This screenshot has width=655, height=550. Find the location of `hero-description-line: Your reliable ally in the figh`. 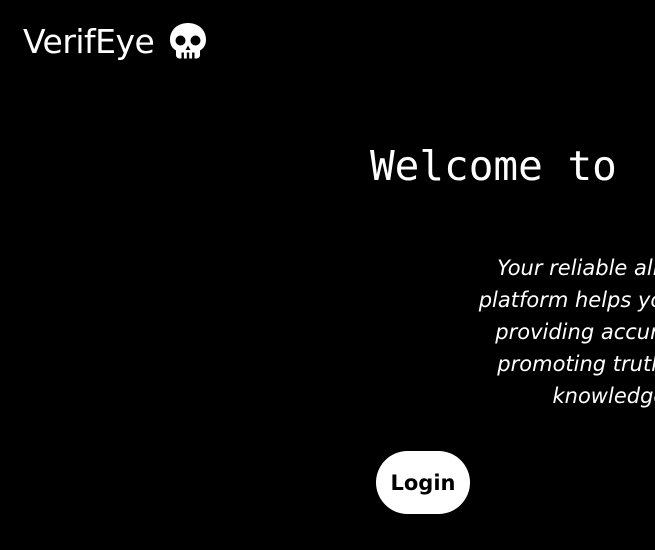

hero-description-line: Your reliable ally in the figh is located at coordinates (576, 268).